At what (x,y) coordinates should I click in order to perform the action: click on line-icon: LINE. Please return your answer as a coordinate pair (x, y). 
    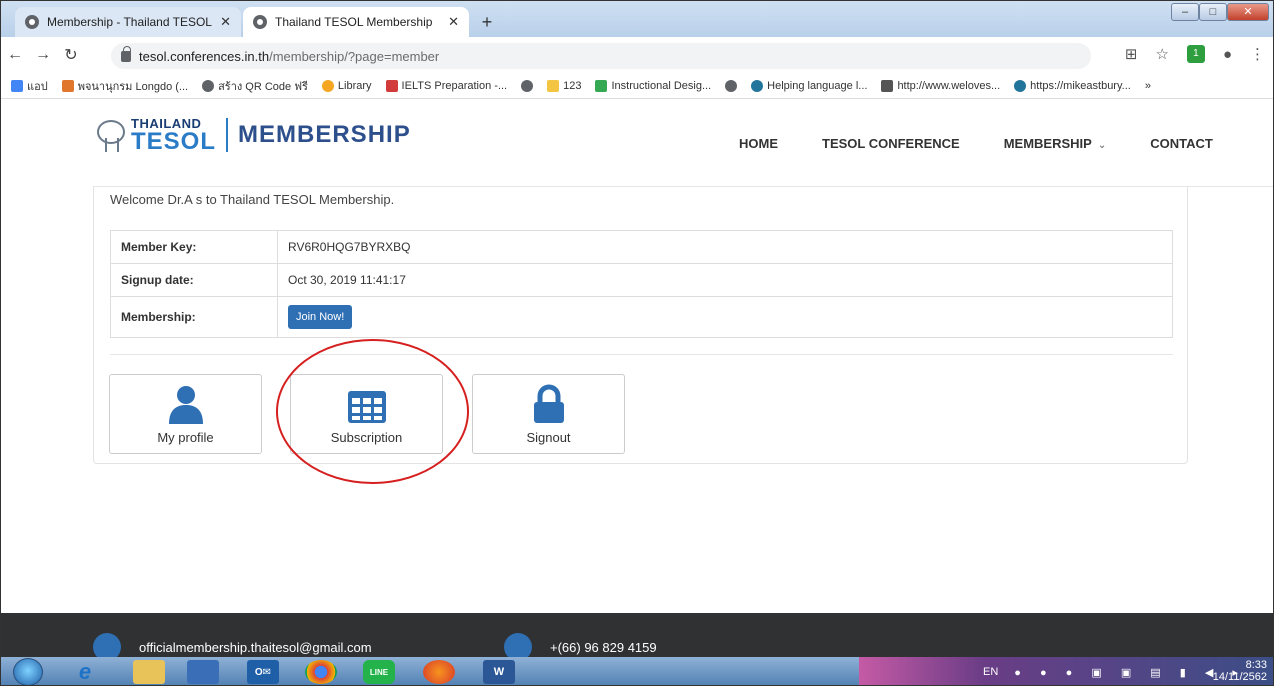
    Looking at the image, I should click on (379, 672).